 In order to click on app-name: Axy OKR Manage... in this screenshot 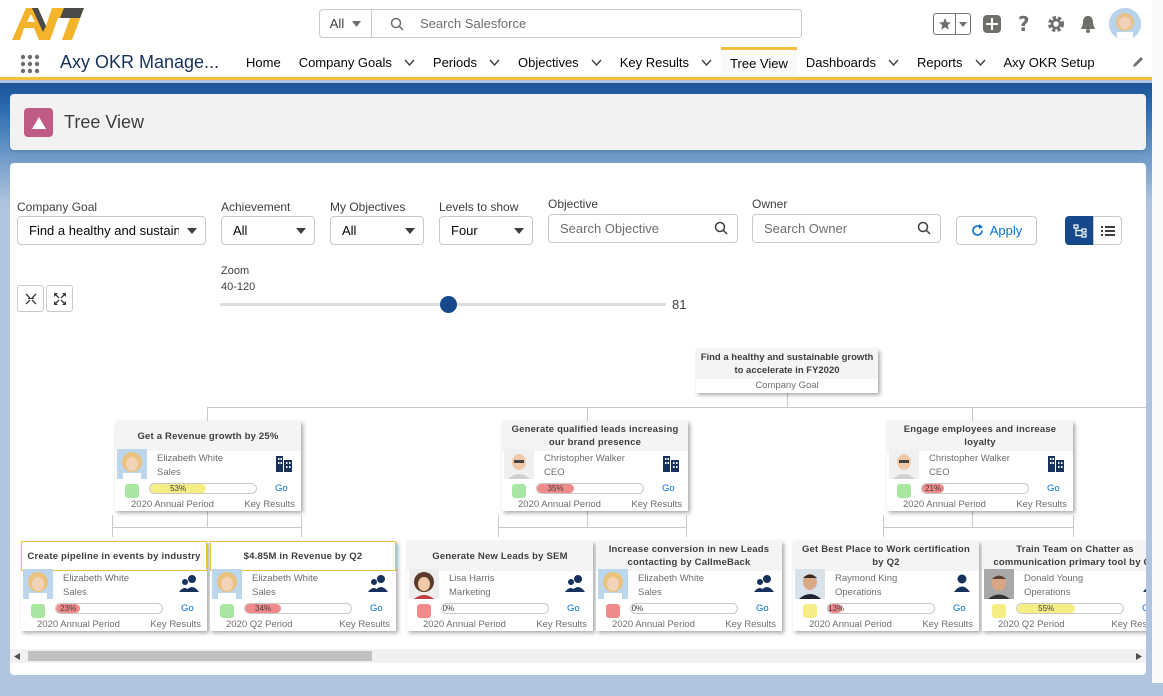, I will do `click(140, 62)`.